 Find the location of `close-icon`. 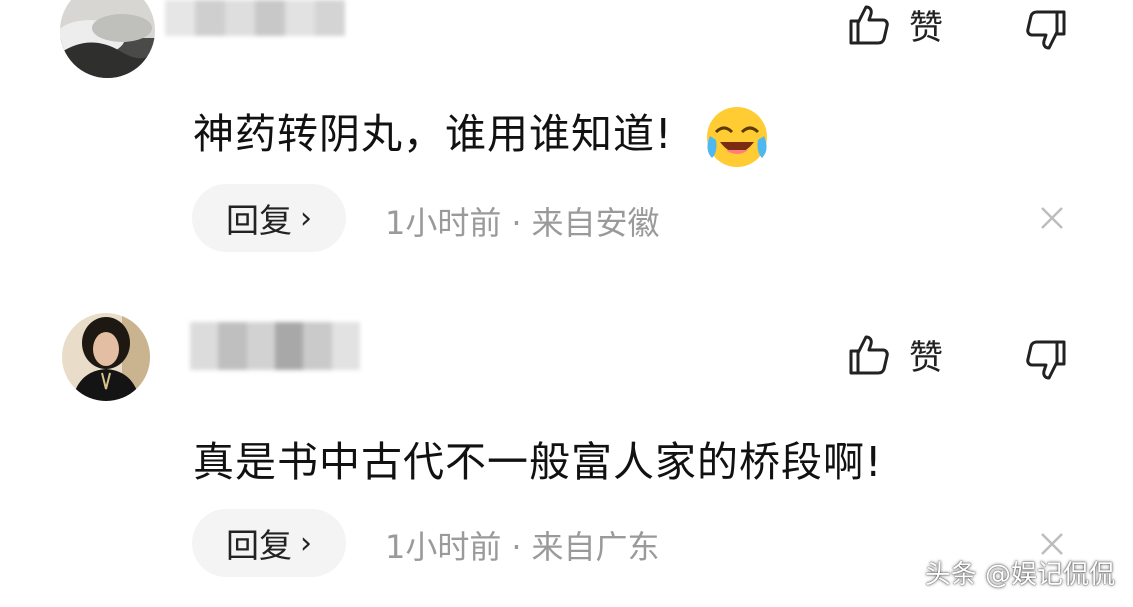

close-icon is located at coordinates (1052, 218).